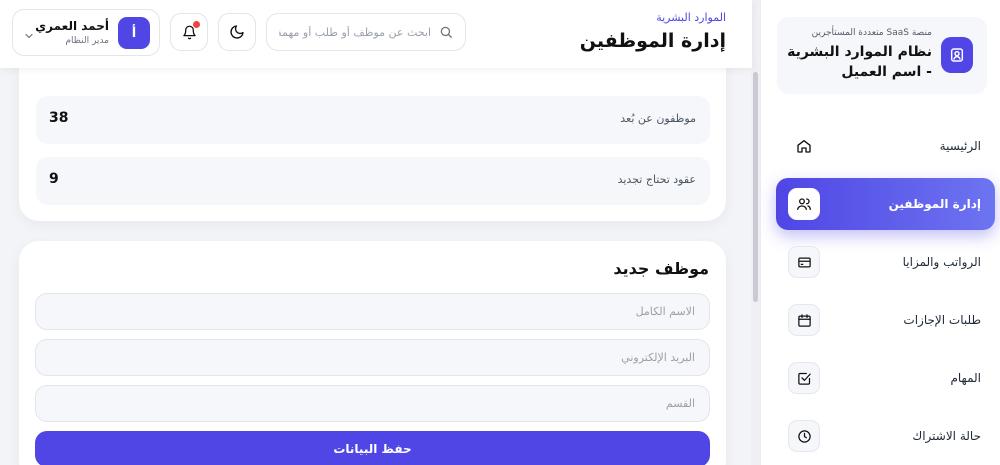  Describe the element at coordinates (373, 181) in the screenshot. I see `stat-row-contracts: عقود تحتاج تجديد 9` at that location.